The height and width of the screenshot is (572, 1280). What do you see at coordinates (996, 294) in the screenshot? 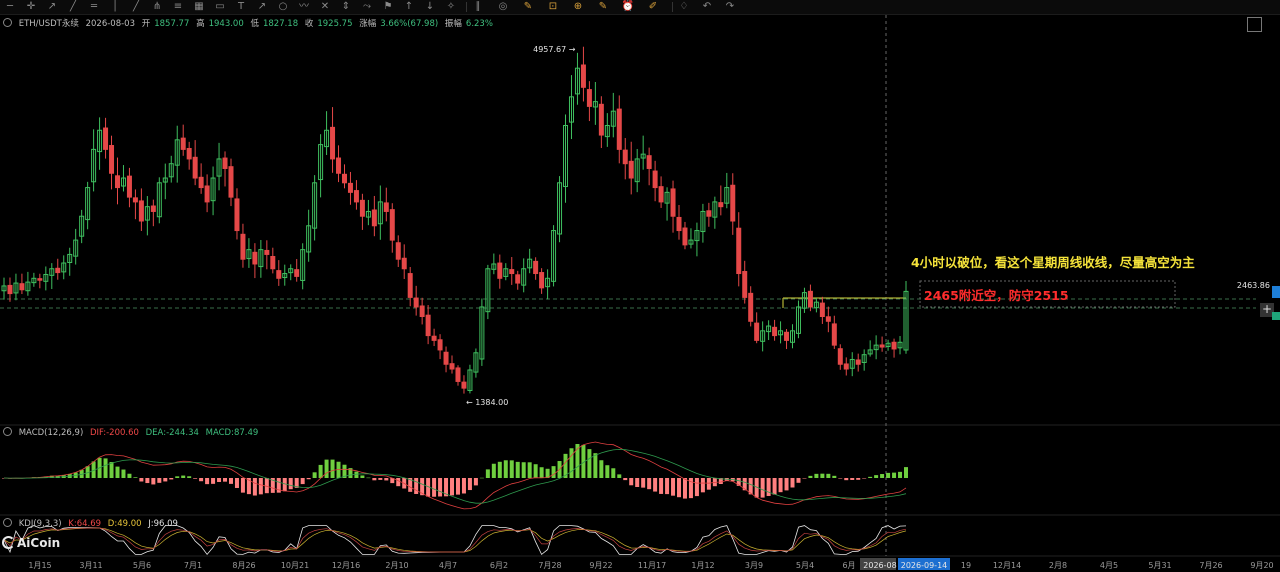
I see `annotation-entry: 2465附近空，防守2515` at bounding box center [996, 294].